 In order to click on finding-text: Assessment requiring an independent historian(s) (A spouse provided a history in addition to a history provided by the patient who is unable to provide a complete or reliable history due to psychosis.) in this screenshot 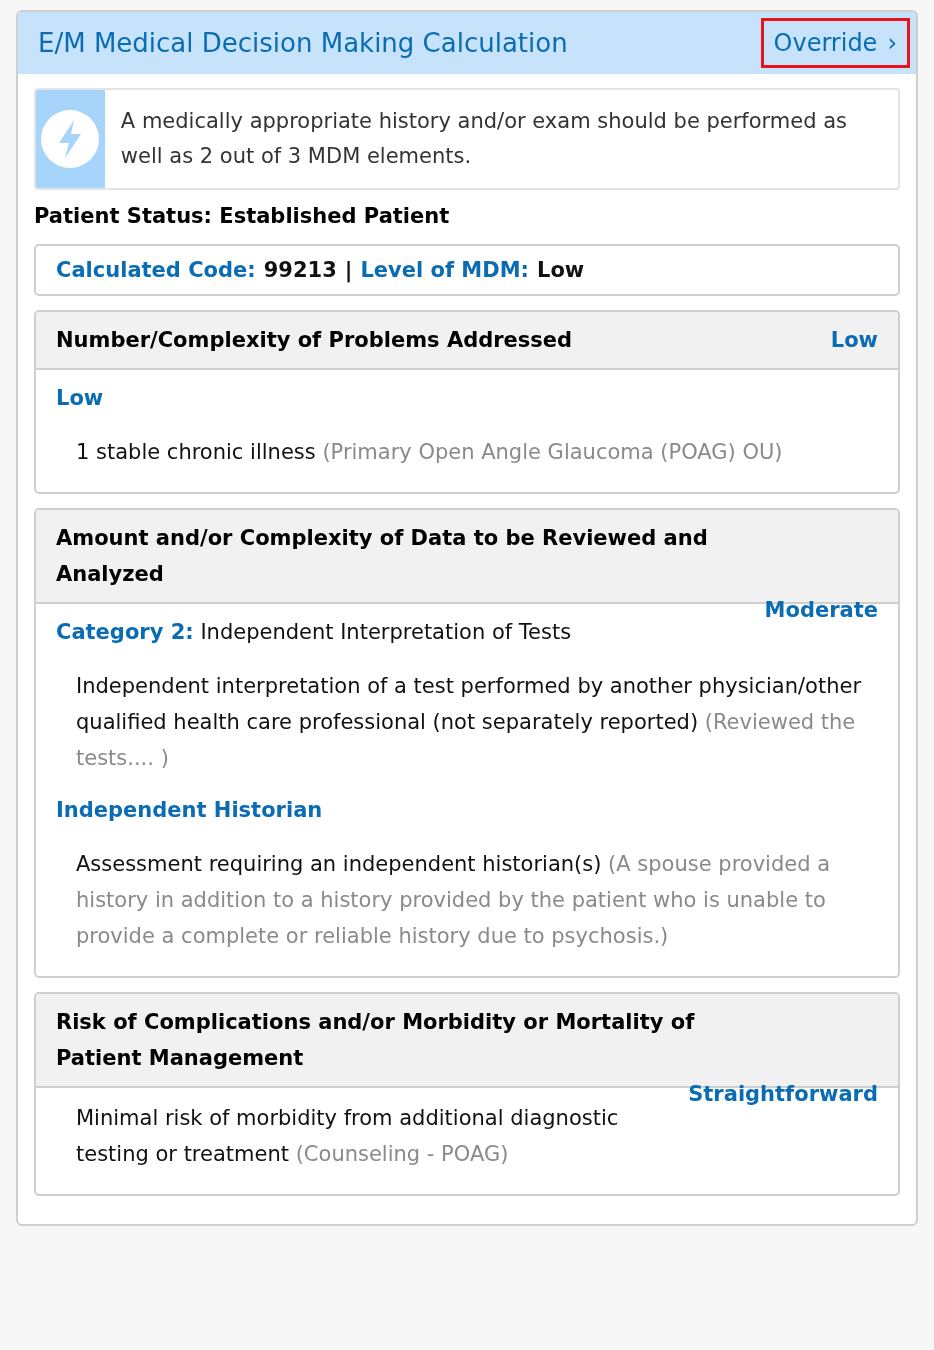, I will do `click(453, 900)`.